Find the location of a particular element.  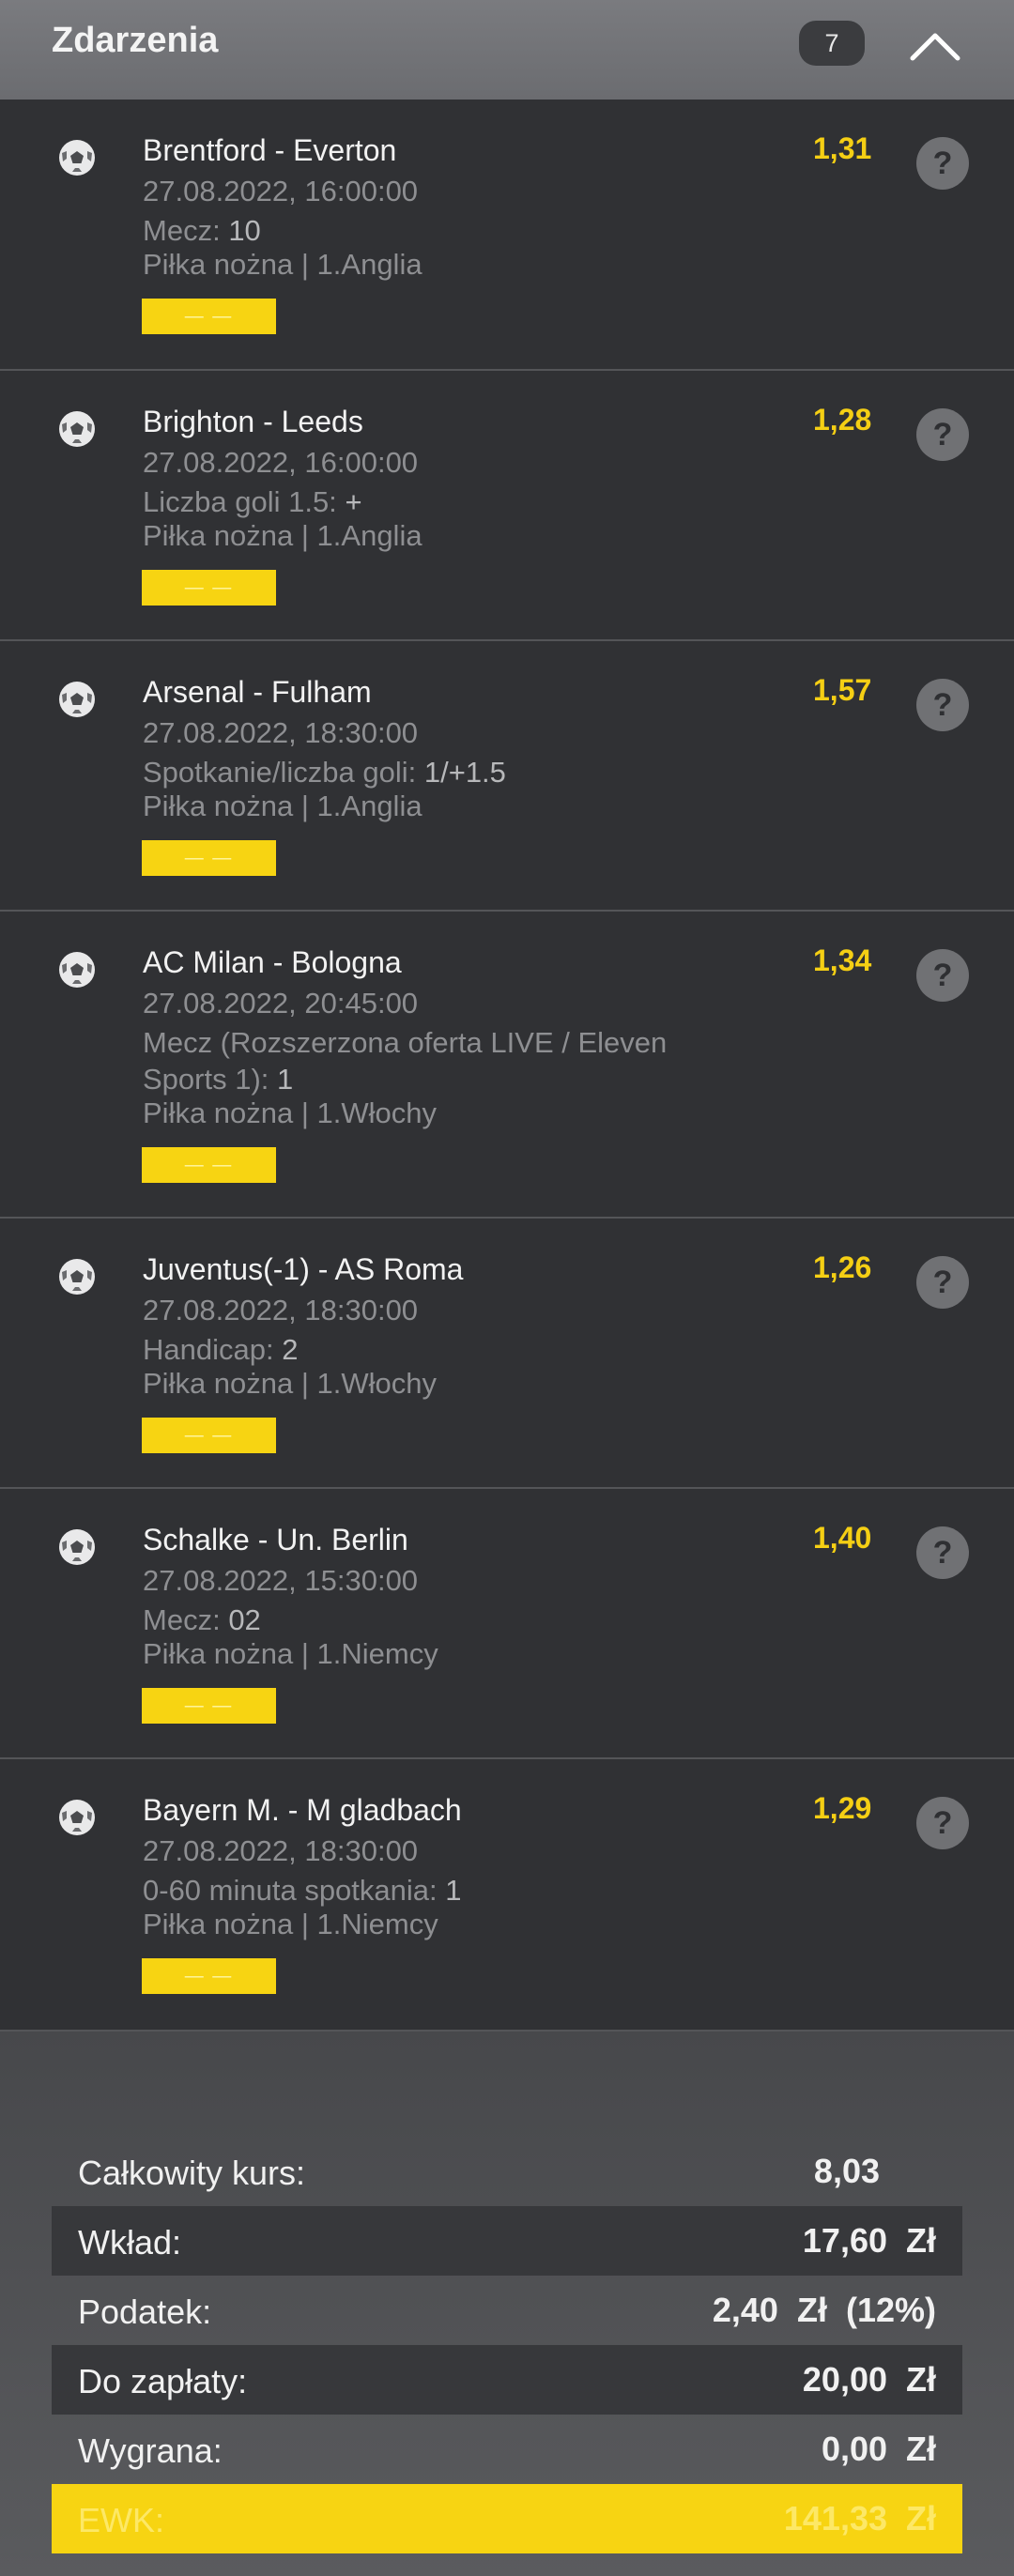

events-count-badge: 7 is located at coordinates (832, 44).